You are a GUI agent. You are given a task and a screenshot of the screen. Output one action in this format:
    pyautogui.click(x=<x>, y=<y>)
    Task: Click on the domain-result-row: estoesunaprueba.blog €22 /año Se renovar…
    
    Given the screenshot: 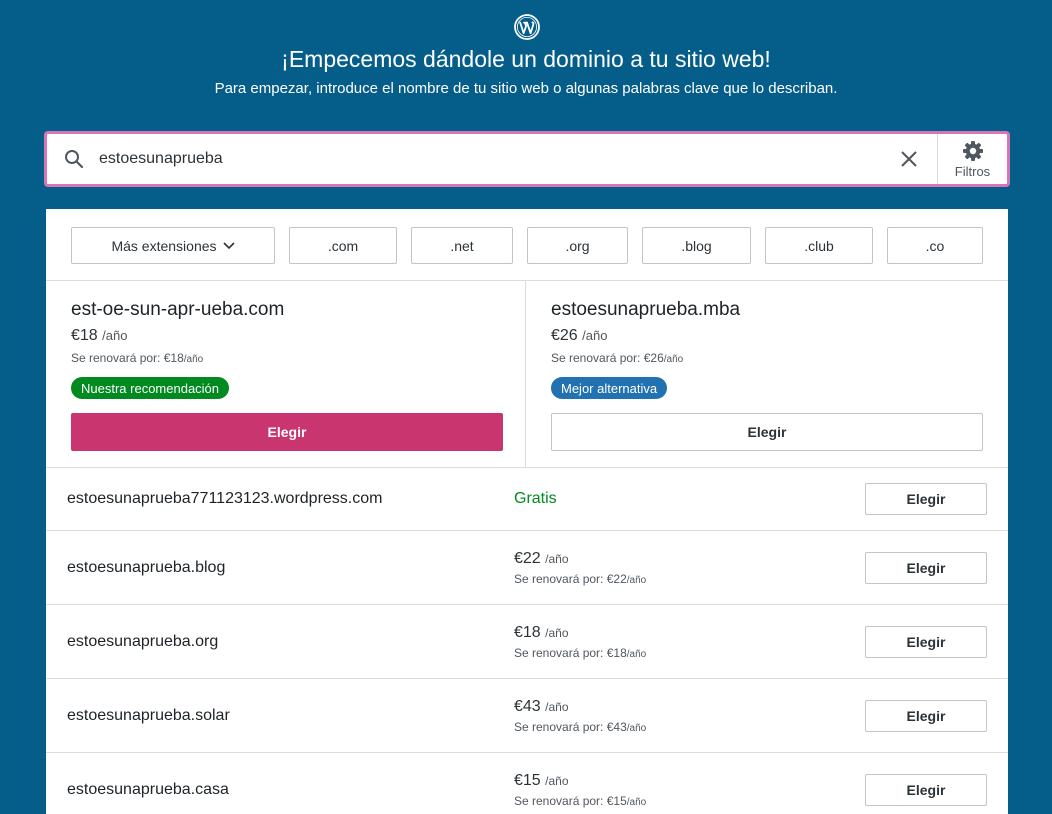 What is the action you would take?
    pyautogui.click(x=527, y=568)
    